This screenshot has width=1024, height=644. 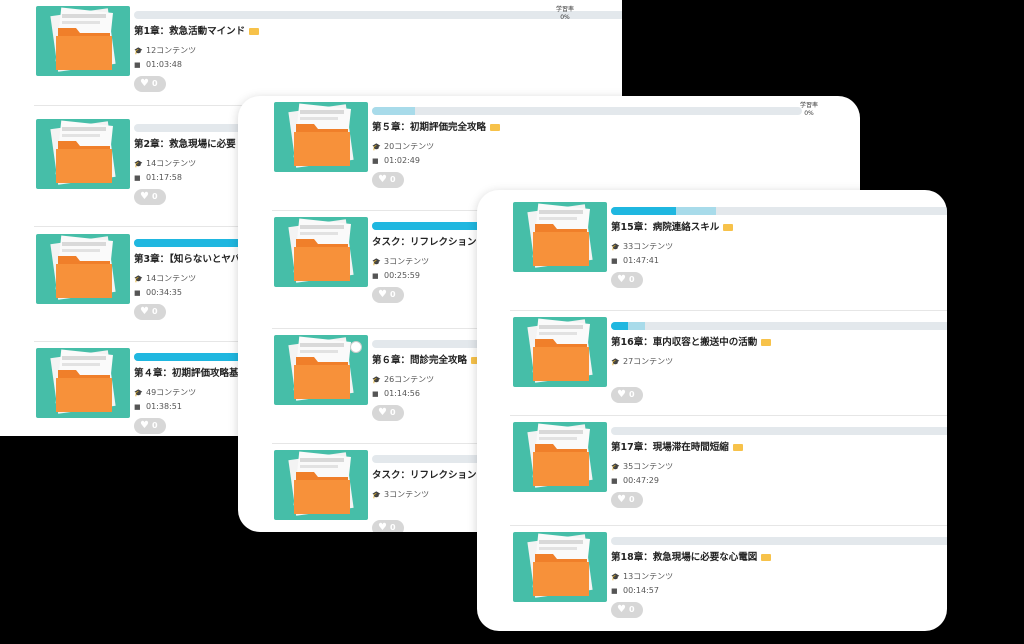 What do you see at coordinates (171, 50) in the screenshot?
I see `content-count-text: 12コンテンツ` at bounding box center [171, 50].